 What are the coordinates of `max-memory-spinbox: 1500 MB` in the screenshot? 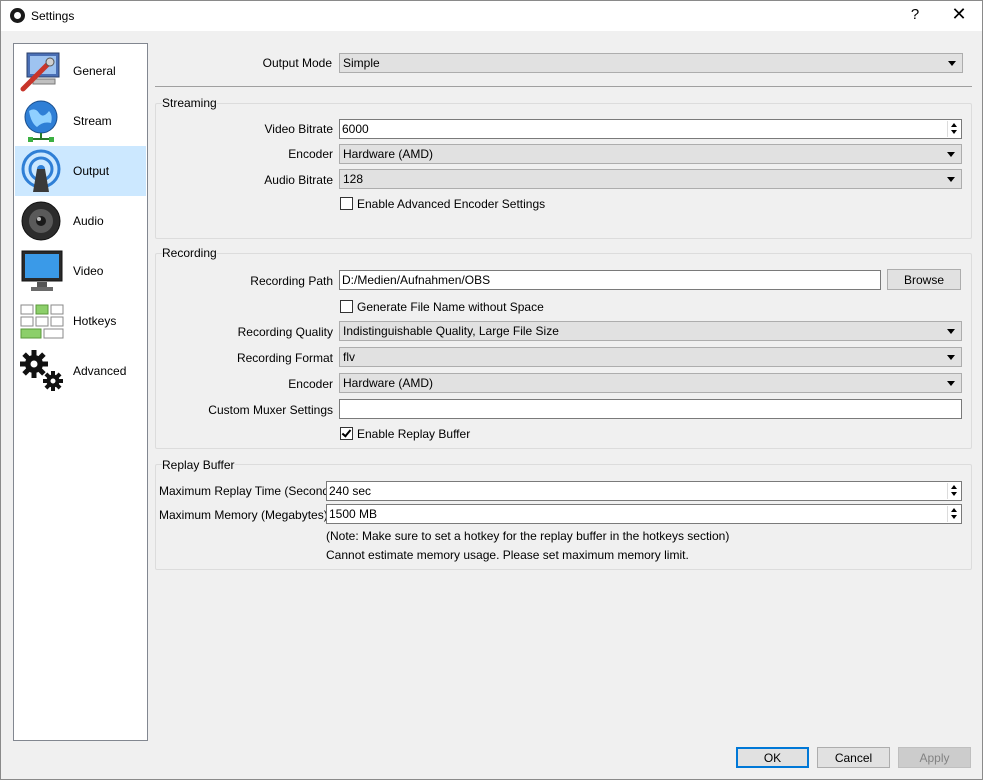 It's located at (644, 514).